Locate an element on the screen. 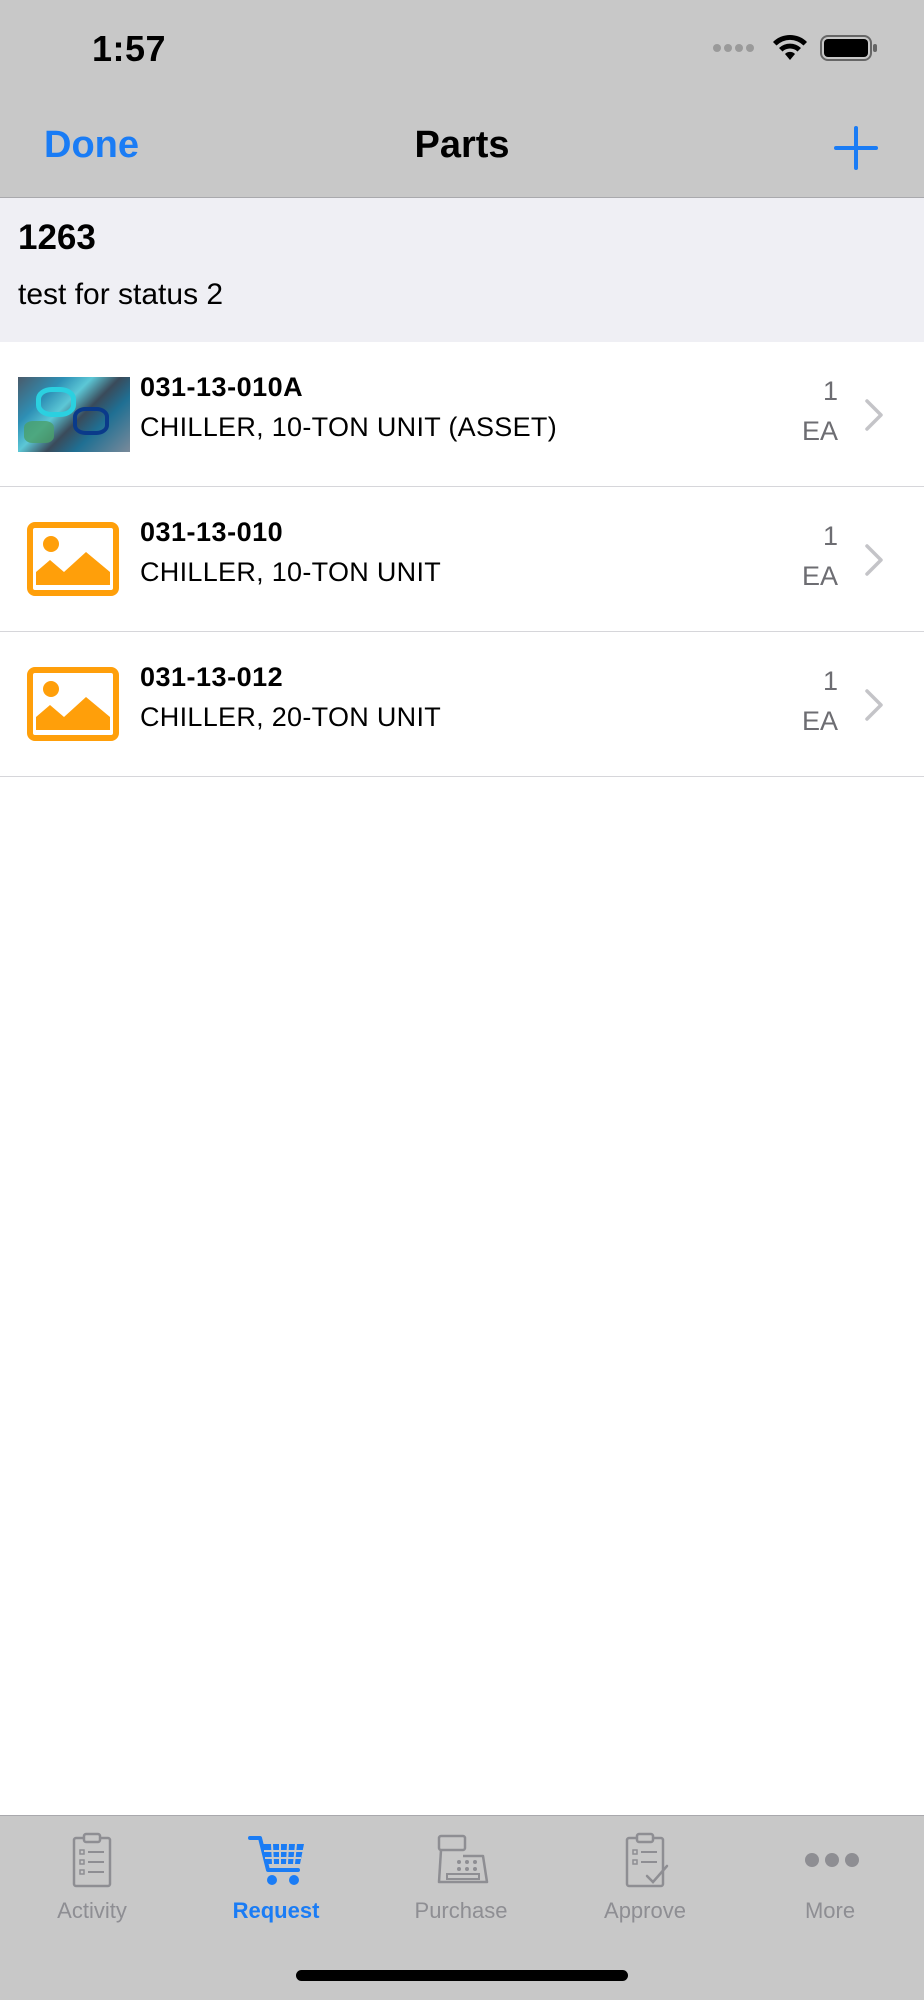 This screenshot has height=2000, width=924. status-bar: 1:57 is located at coordinates (462, 49).